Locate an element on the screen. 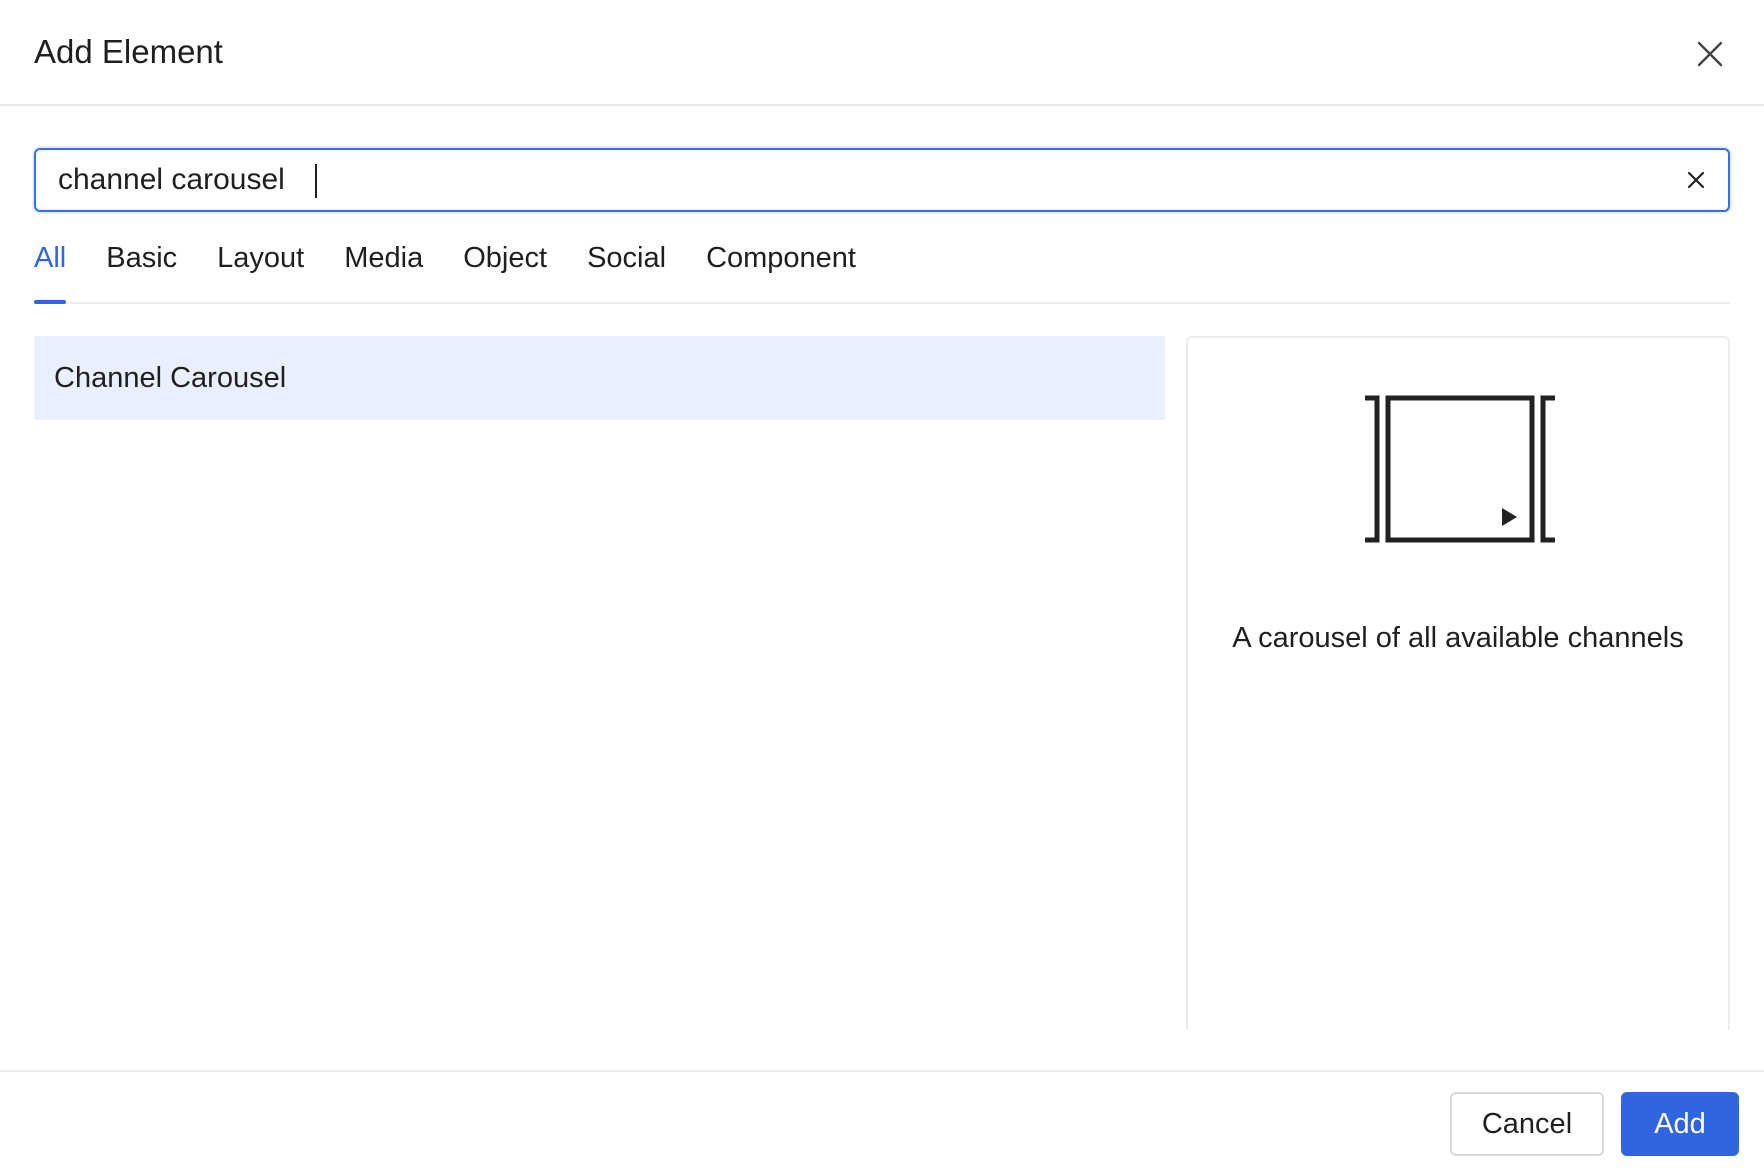  carousel-icon is located at coordinates (1460, 469).